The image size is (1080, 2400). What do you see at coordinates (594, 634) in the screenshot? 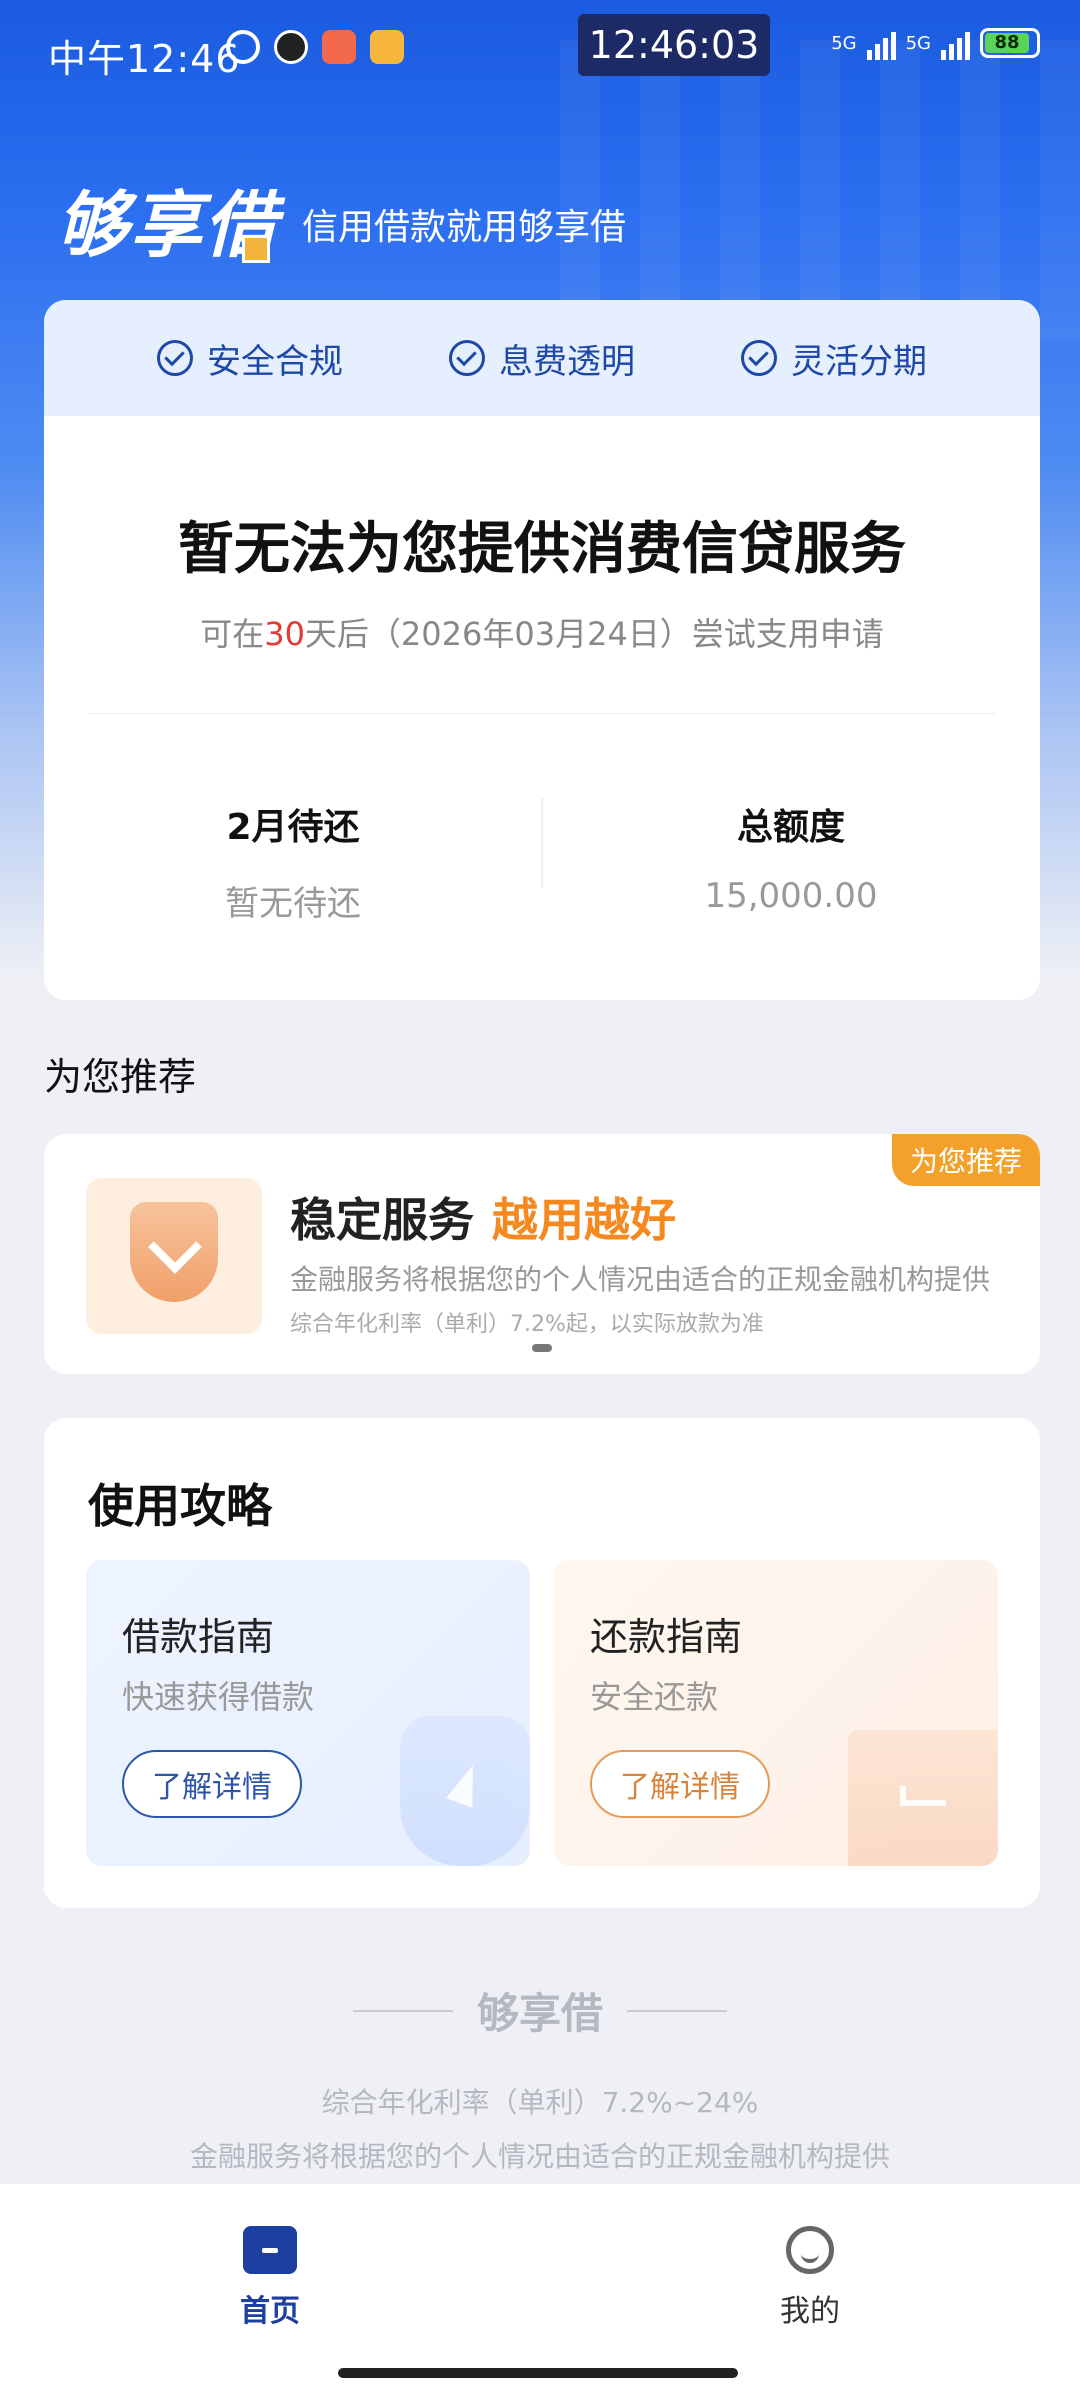
I see `status-subtitle-suffix: 天后（2026年03月24日）尝试支用申请` at bounding box center [594, 634].